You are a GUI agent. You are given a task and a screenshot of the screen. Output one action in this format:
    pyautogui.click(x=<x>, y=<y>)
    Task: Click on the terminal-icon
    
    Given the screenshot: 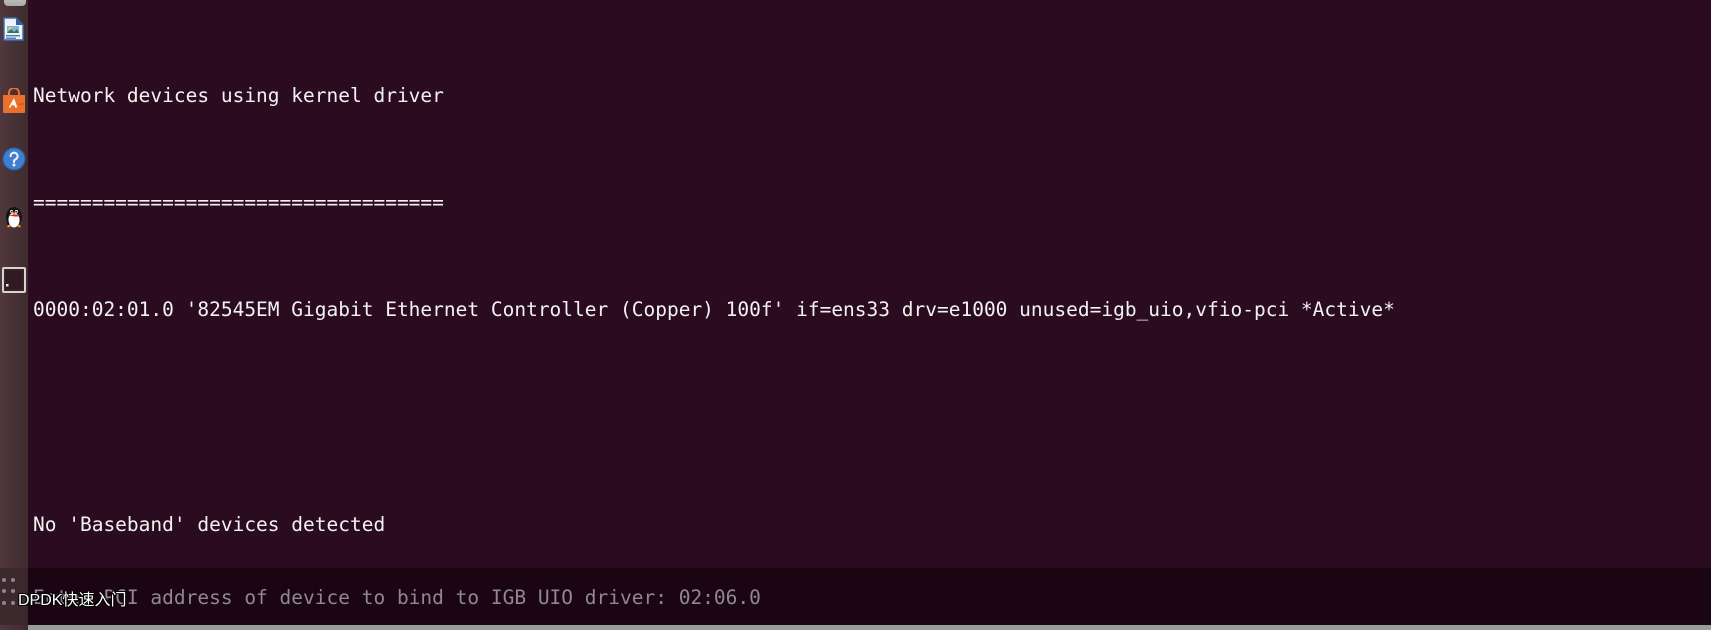 What is the action you would take?
    pyautogui.click(x=14, y=281)
    